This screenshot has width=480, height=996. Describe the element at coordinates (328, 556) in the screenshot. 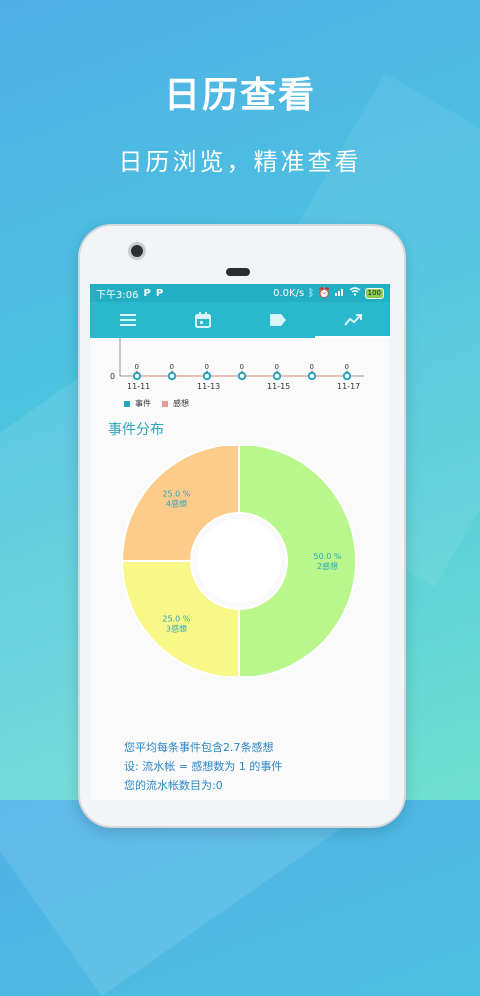

I see `slice-percent-label: 50.0 %` at that location.